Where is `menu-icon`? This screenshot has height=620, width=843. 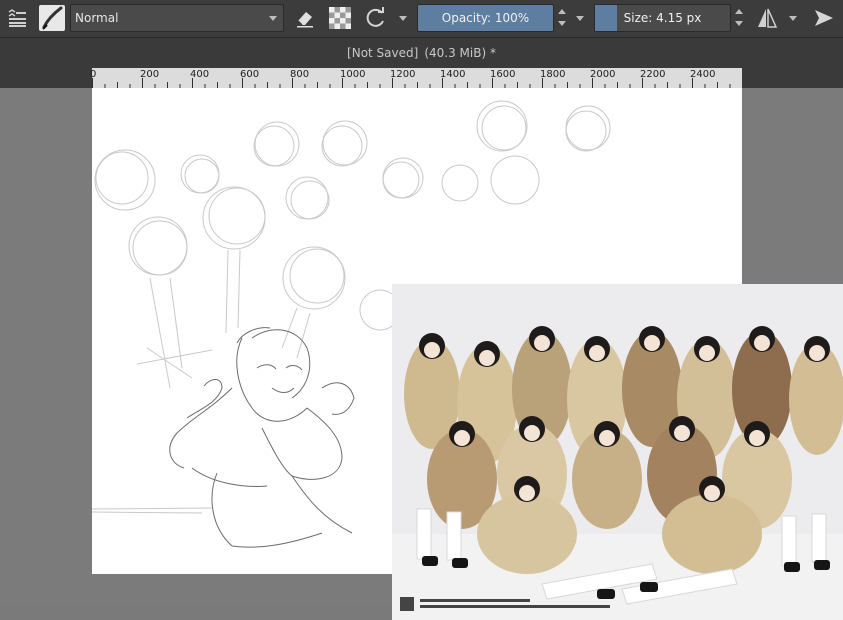 menu-icon is located at coordinates (17, 18).